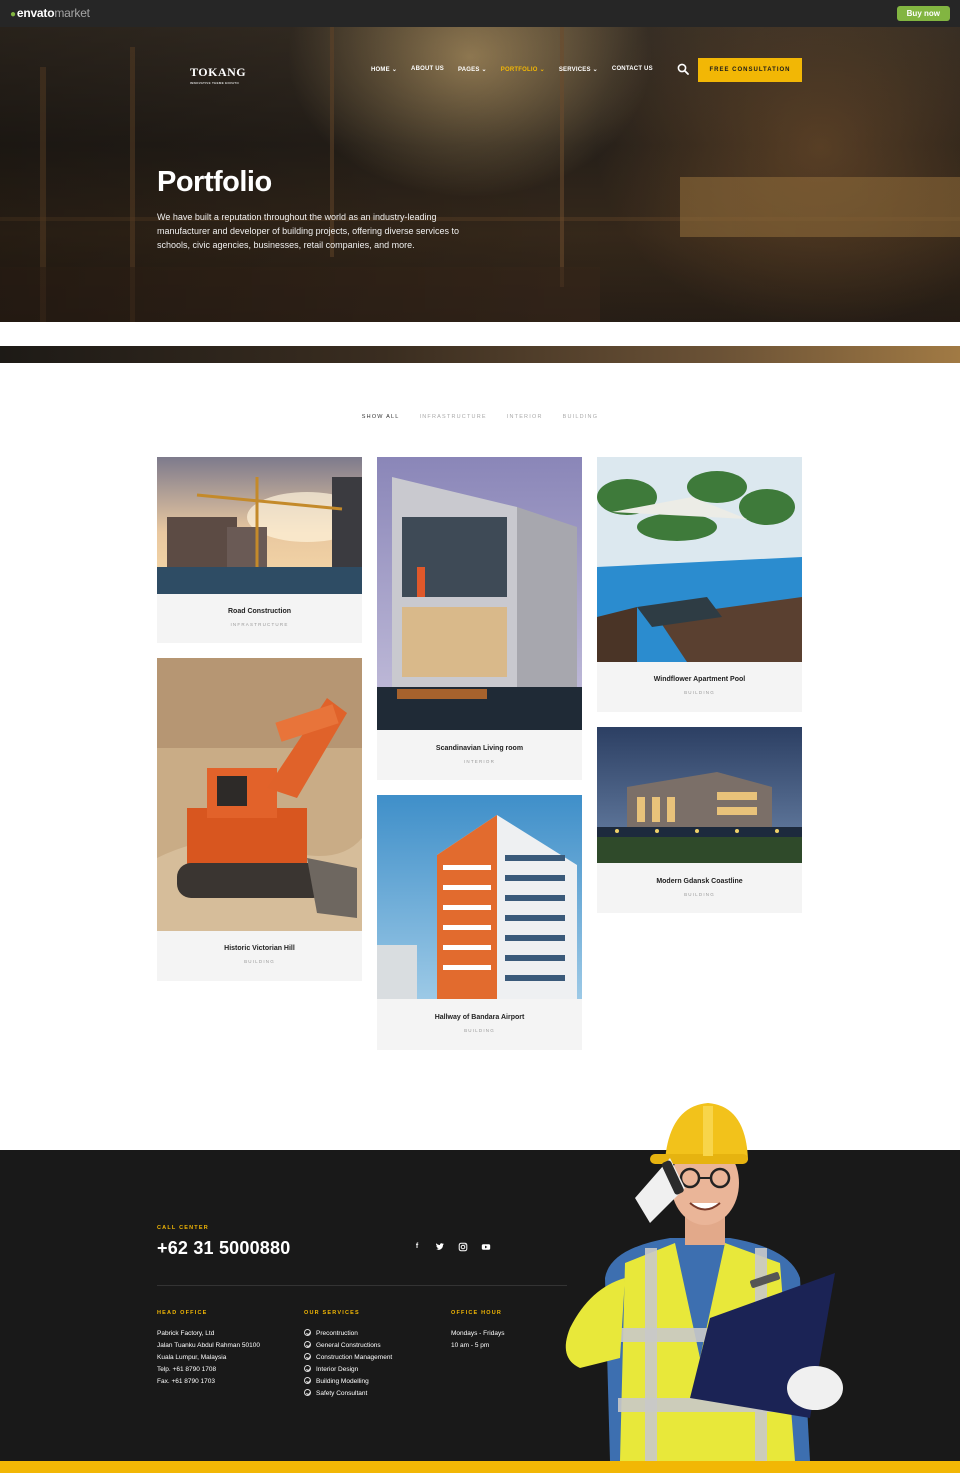  Describe the element at coordinates (214, 182) in the screenshot. I see `page-title: Portfolio` at that location.